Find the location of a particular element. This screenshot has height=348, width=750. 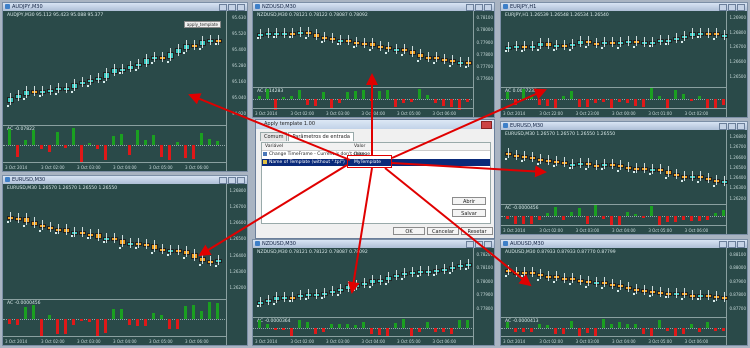

arrow-to-eurusd-right is located at coordinates (469, 170).